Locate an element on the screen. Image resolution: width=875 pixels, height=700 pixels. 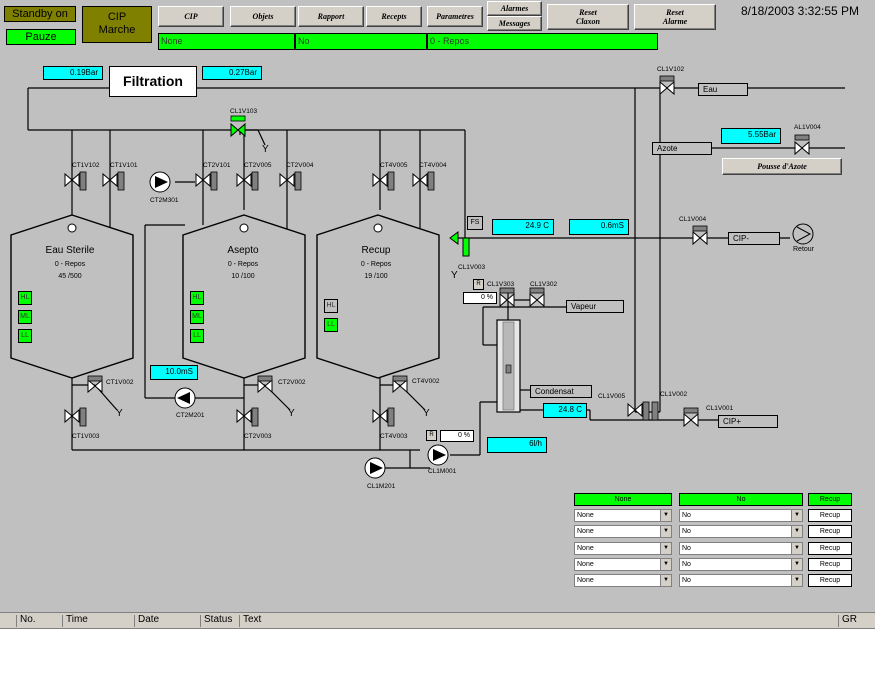
tag-cl1v302: CL1V302 is located at coordinates (544, 284).